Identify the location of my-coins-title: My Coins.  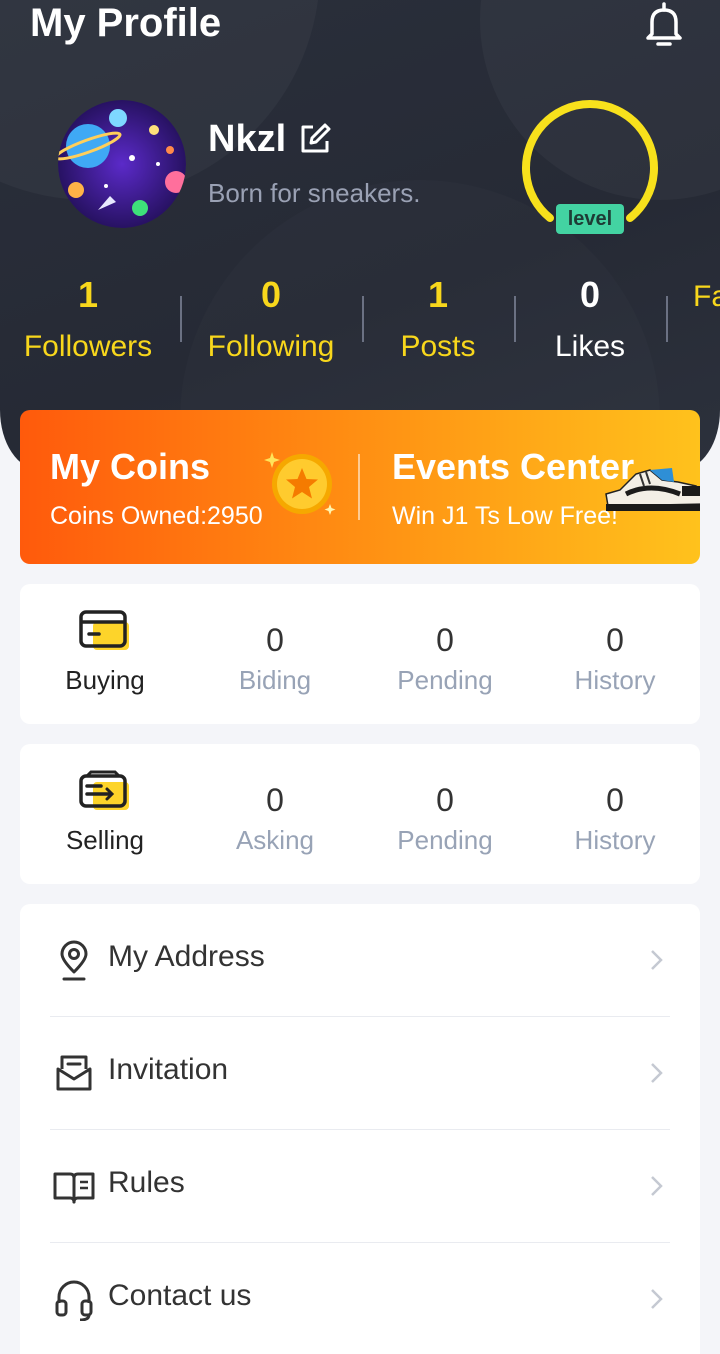
(130, 466).